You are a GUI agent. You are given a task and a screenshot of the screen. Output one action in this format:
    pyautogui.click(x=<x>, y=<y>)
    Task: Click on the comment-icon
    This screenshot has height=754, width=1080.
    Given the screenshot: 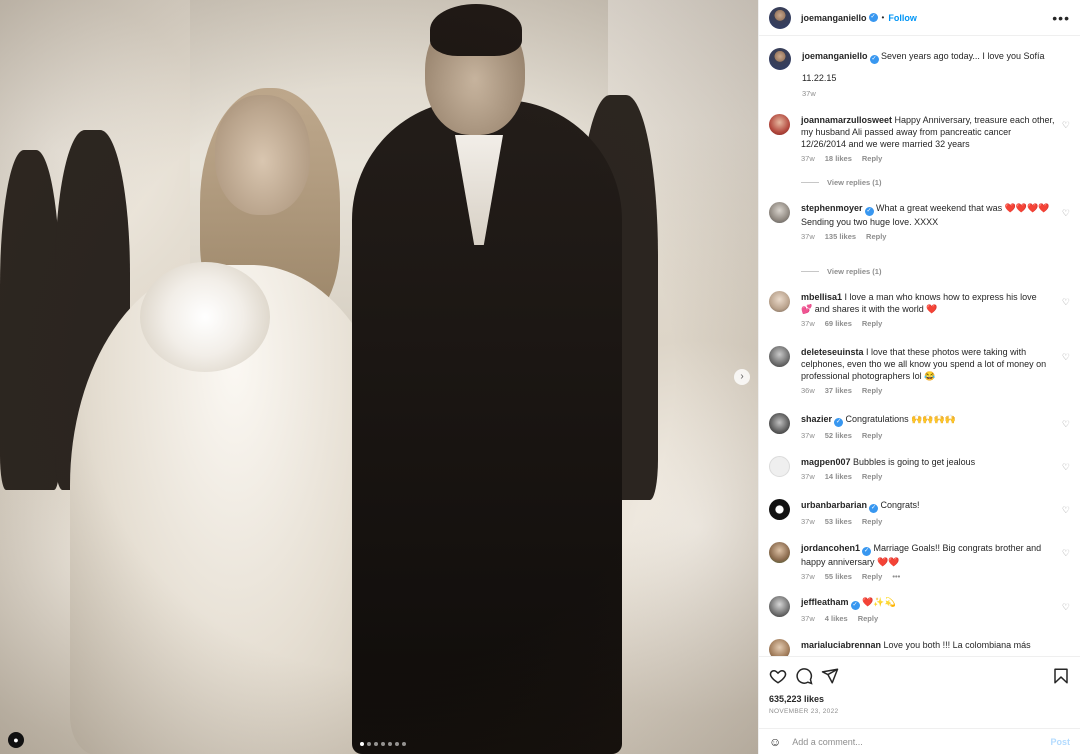 What is the action you would take?
    pyautogui.click(x=804, y=676)
    